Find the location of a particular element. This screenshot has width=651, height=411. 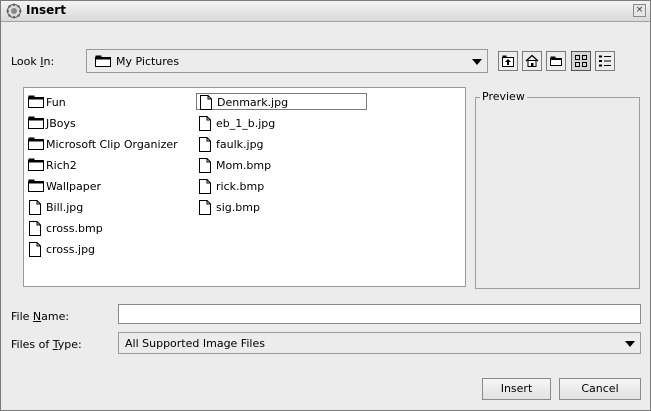

up-one-level-icon is located at coordinates (508, 61).